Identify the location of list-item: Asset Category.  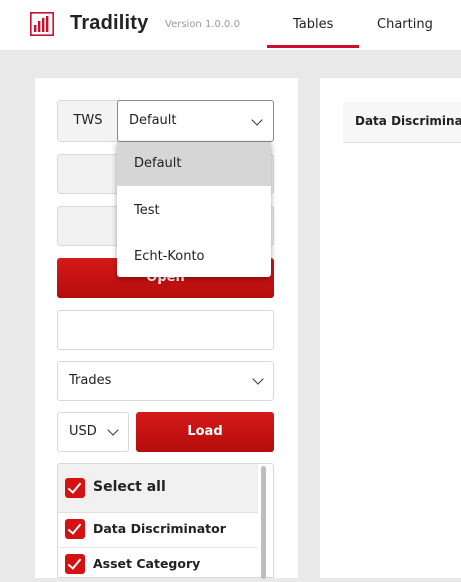
(158, 565).